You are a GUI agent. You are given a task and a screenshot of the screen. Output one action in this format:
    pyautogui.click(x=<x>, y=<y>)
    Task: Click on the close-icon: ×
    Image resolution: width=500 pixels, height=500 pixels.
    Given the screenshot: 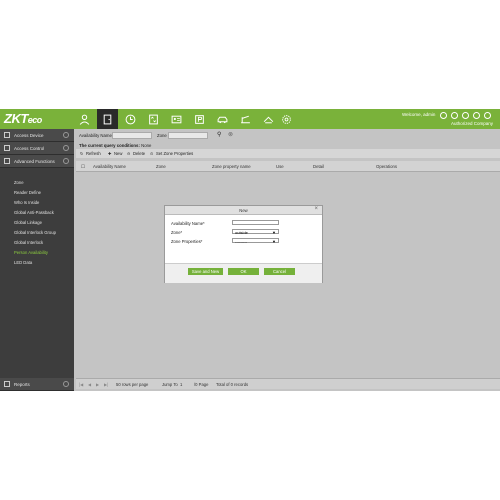 What is the action you would take?
    pyautogui.click(x=316, y=209)
    